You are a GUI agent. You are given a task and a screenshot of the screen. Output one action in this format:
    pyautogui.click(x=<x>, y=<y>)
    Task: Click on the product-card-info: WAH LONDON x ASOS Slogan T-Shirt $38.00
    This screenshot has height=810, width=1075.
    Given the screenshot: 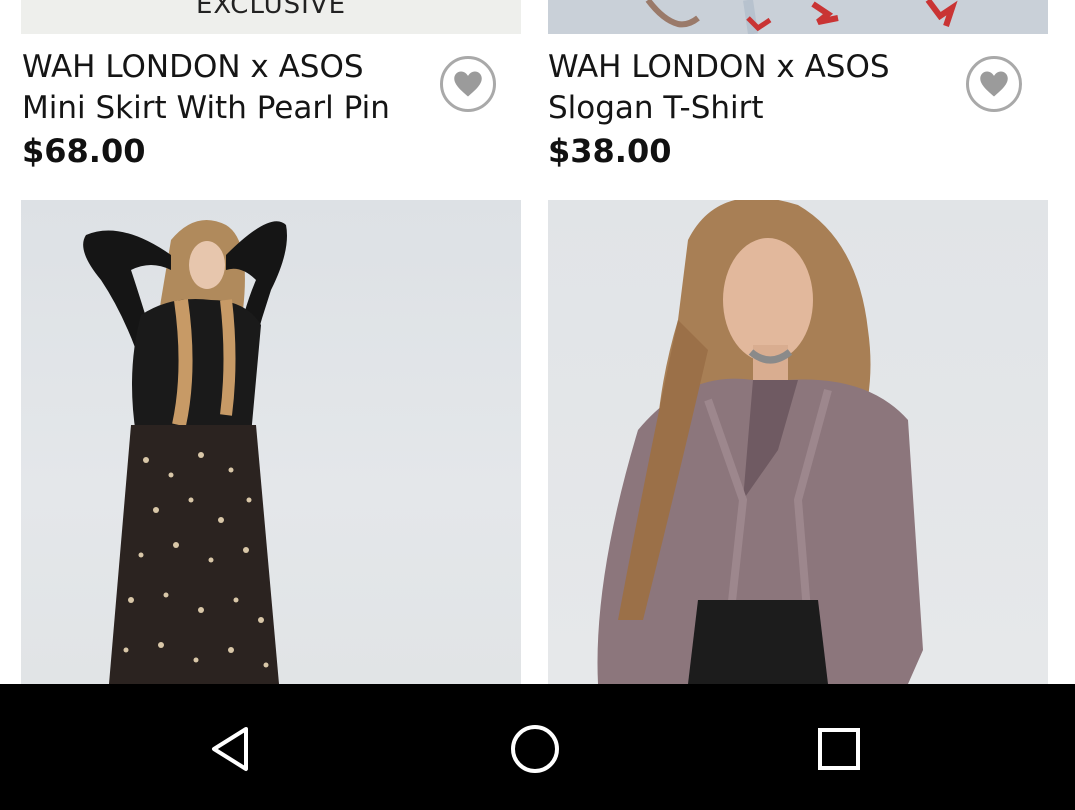 What is the action you would take?
    pyautogui.click(x=798, y=111)
    